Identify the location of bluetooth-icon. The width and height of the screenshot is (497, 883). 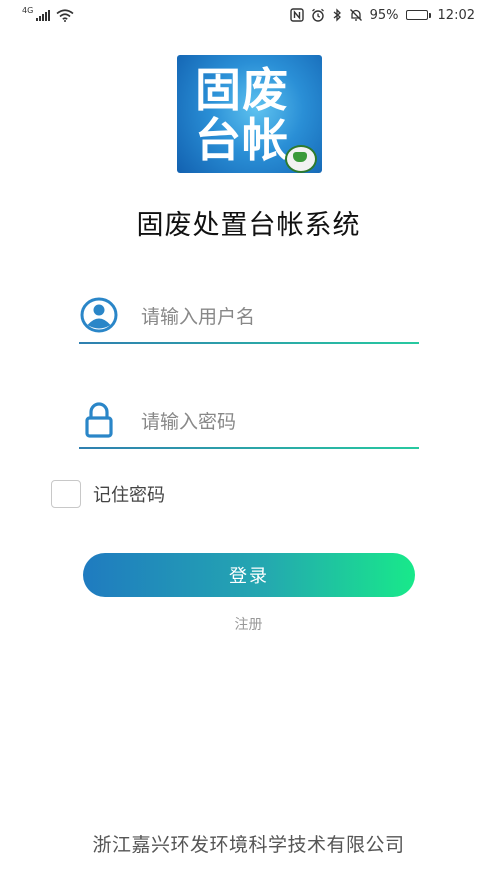
(337, 15).